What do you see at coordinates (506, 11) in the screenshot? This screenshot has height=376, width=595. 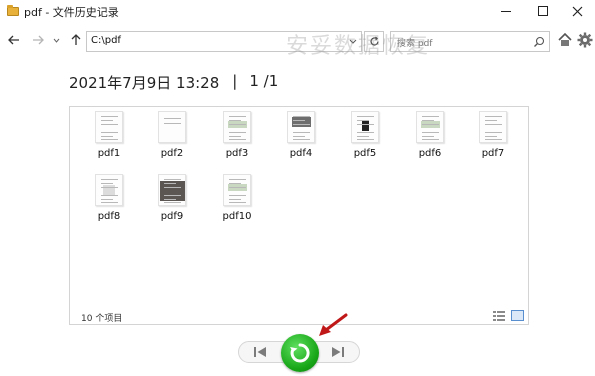 I see `minimize-icon` at bounding box center [506, 11].